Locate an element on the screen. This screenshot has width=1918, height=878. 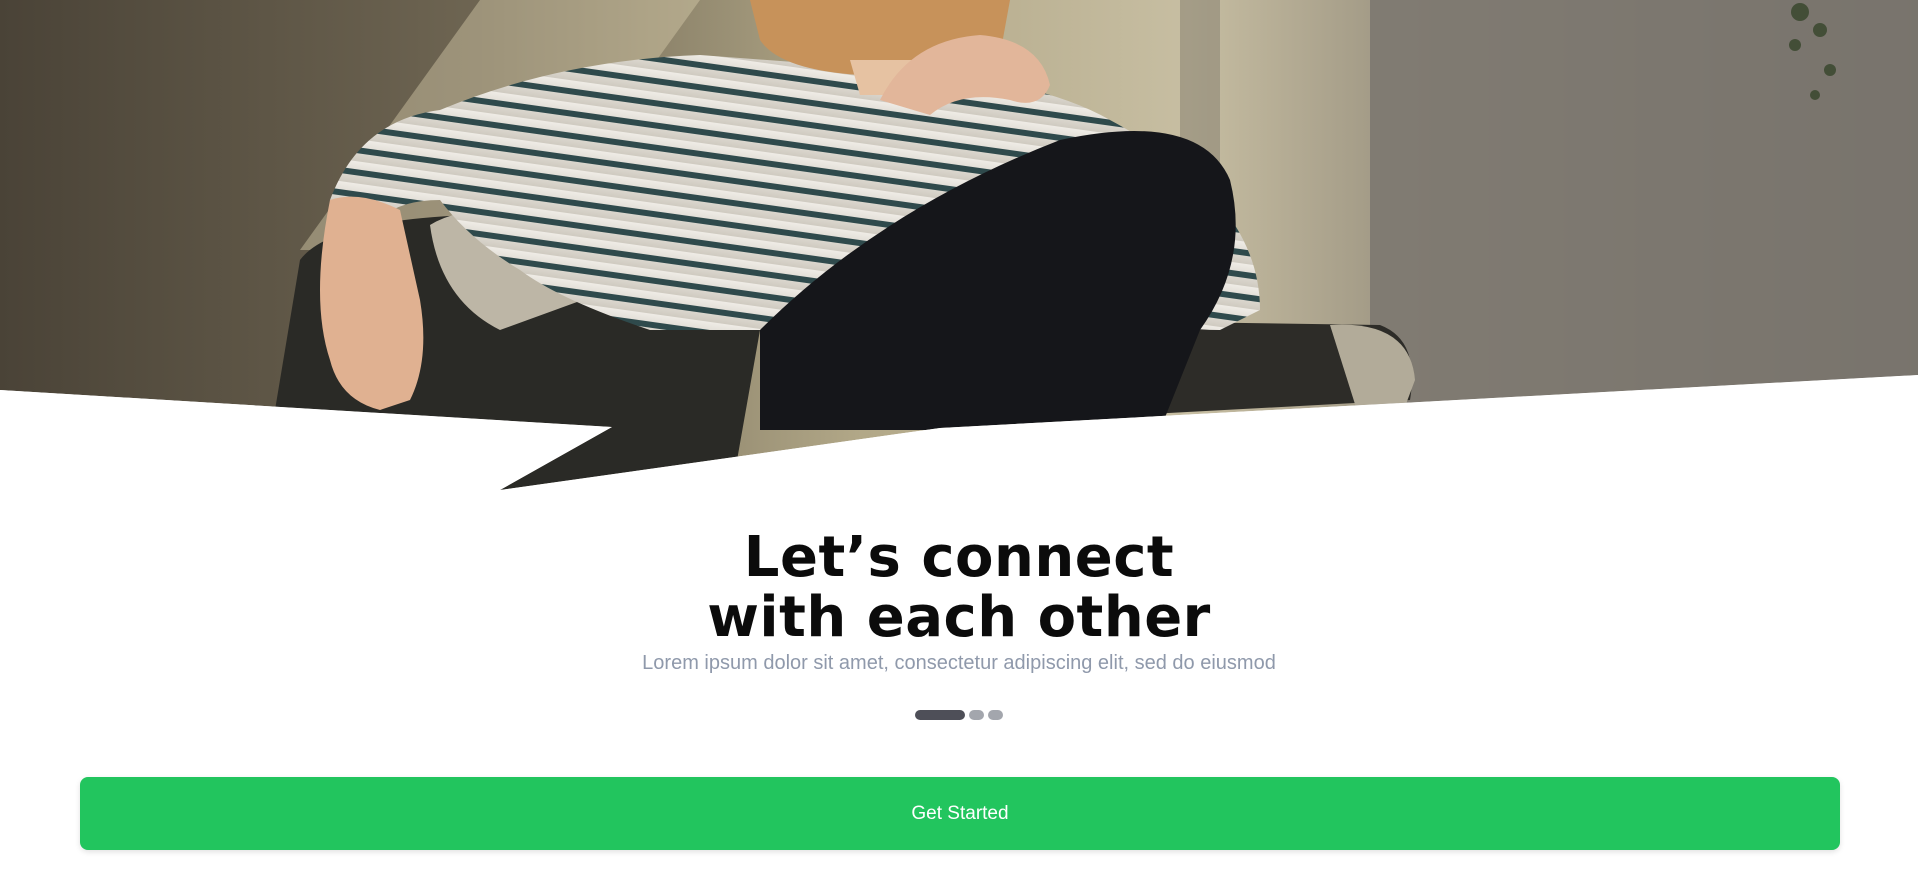
get-started-button: Get Started is located at coordinates (960, 813).